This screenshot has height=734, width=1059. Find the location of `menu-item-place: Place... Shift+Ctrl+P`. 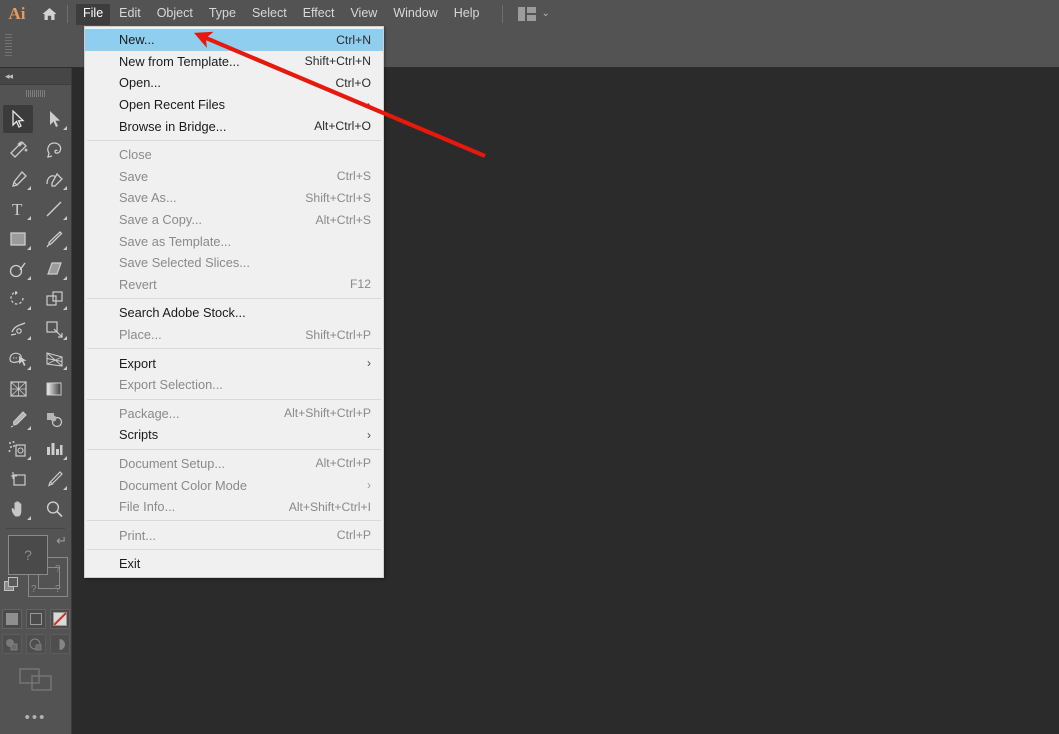

menu-item-place: Place... Shift+Ctrl+P is located at coordinates (234, 335).